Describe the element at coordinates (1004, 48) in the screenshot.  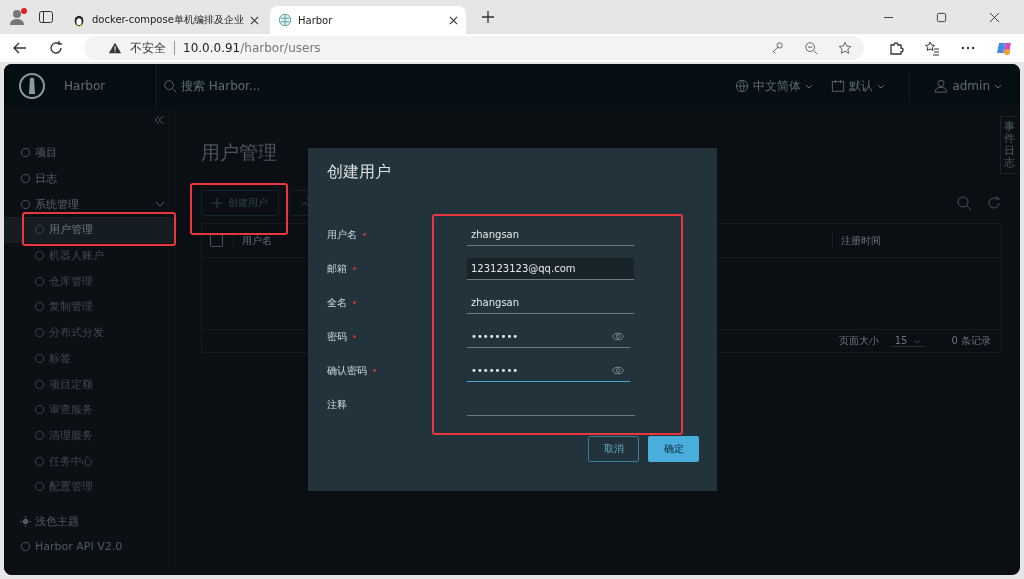
I see `copilot-icon` at that location.